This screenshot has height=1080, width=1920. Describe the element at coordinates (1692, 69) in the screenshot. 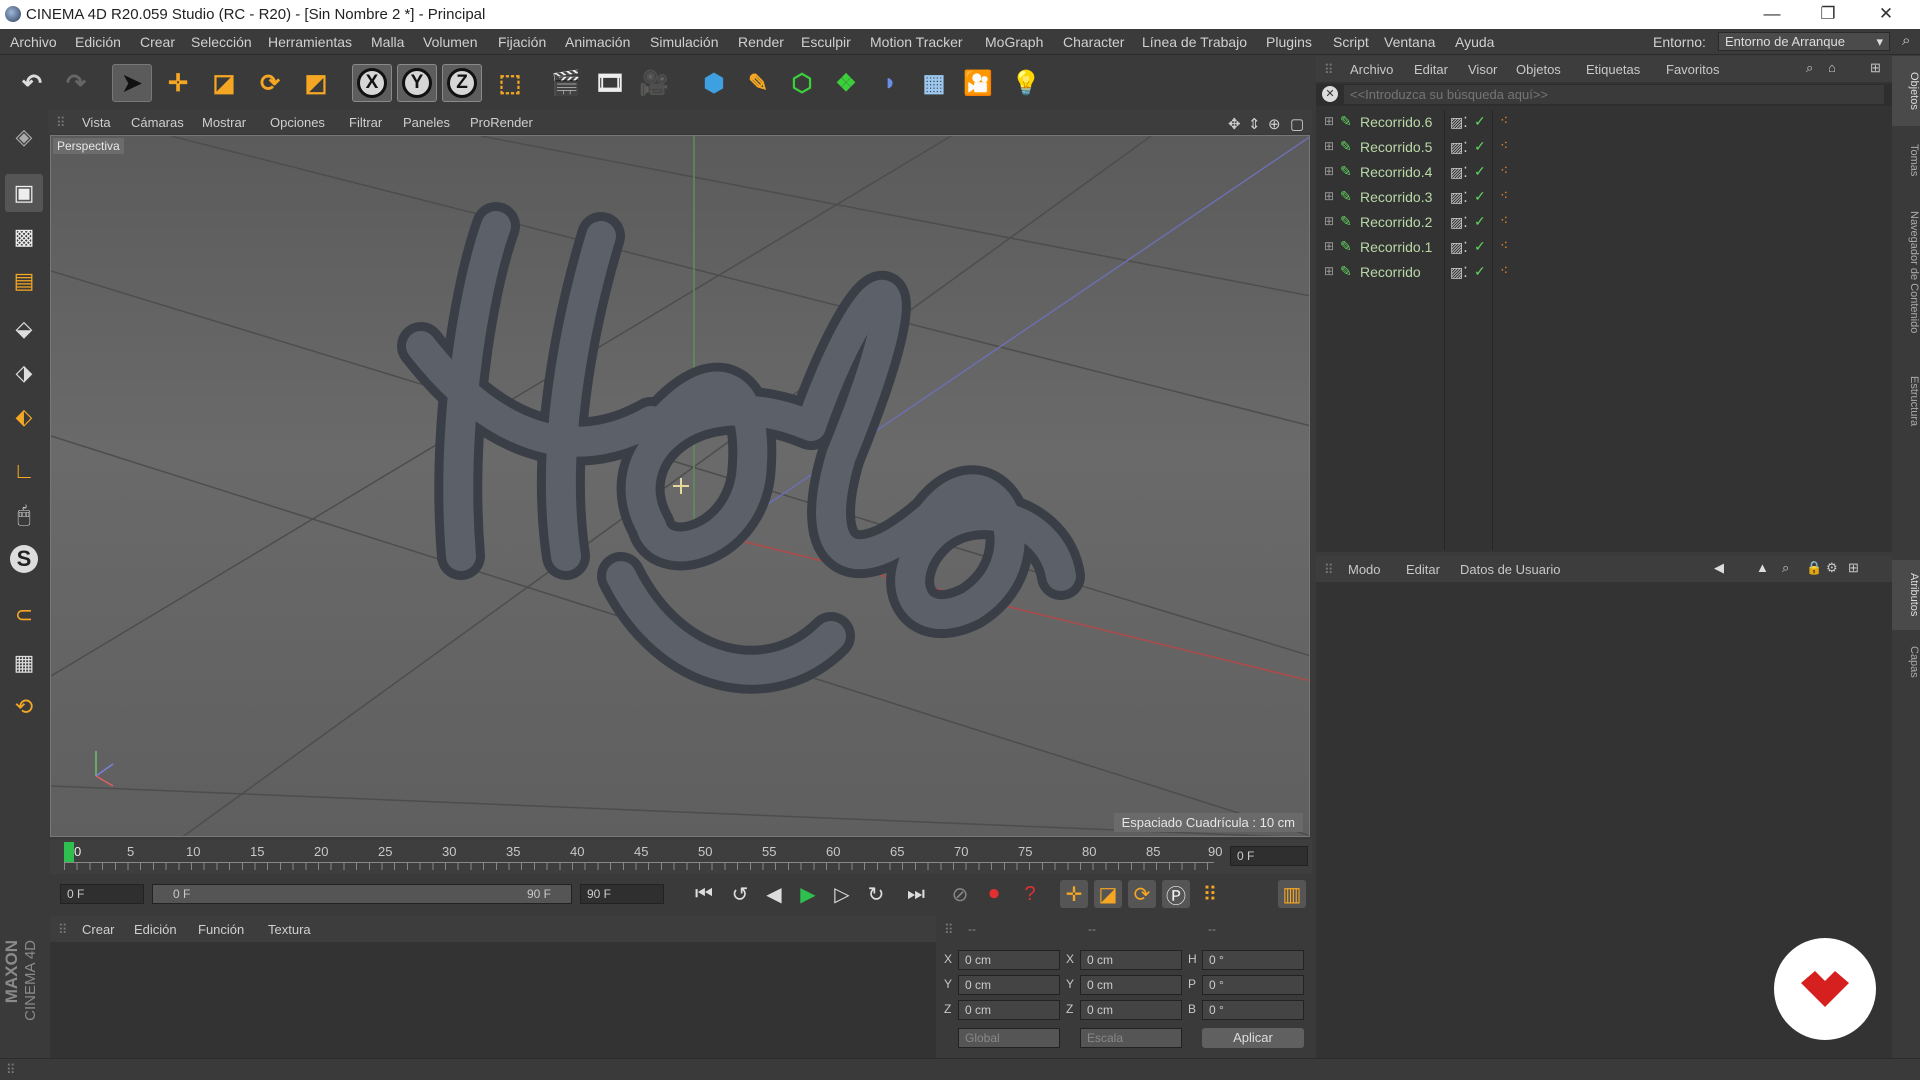

I see `objects-menu-favoritos: Favoritos` at that location.